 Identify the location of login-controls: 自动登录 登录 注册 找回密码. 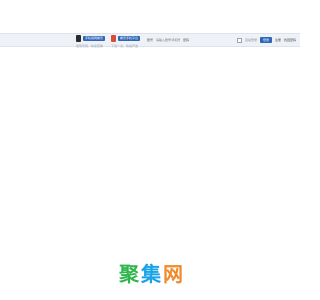
(266, 40).